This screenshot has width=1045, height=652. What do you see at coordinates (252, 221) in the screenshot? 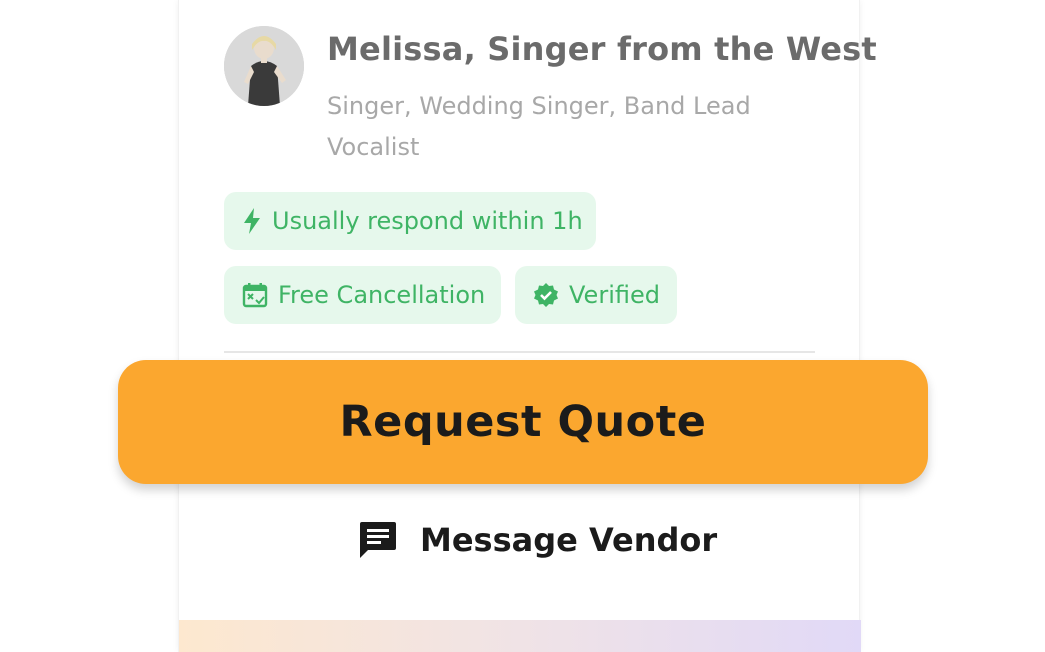
I see `lightning-bolt-icon` at bounding box center [252, 221].